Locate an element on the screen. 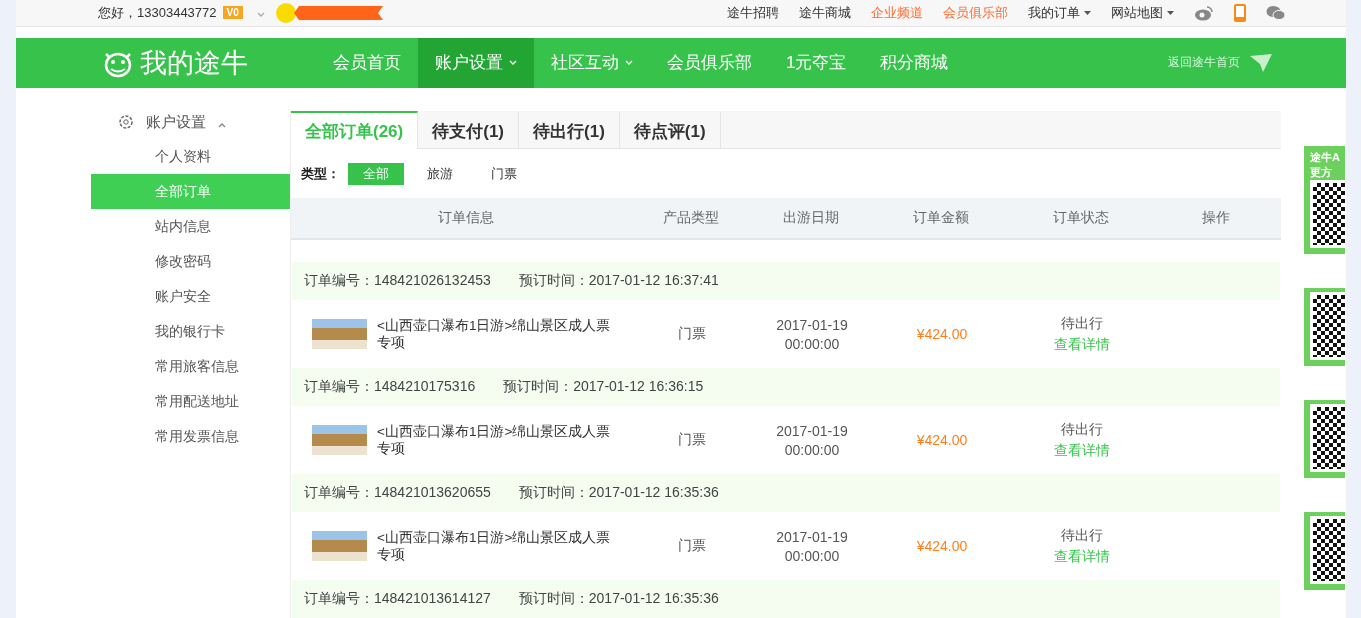  sidebar-item: 站内信息 is located at coordinates (190, 226).